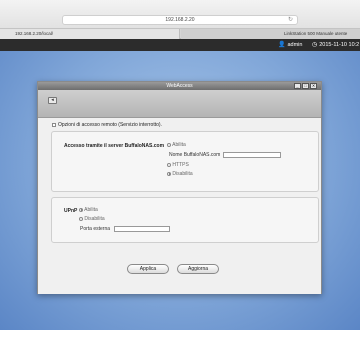 This screenshot has width=360, height=360. What do you see at coordinates (195, 155) in the screenshot?
I see `buffalonas-name-label: Nome BuffaloNAS.com` at bounding box center [195, 155].